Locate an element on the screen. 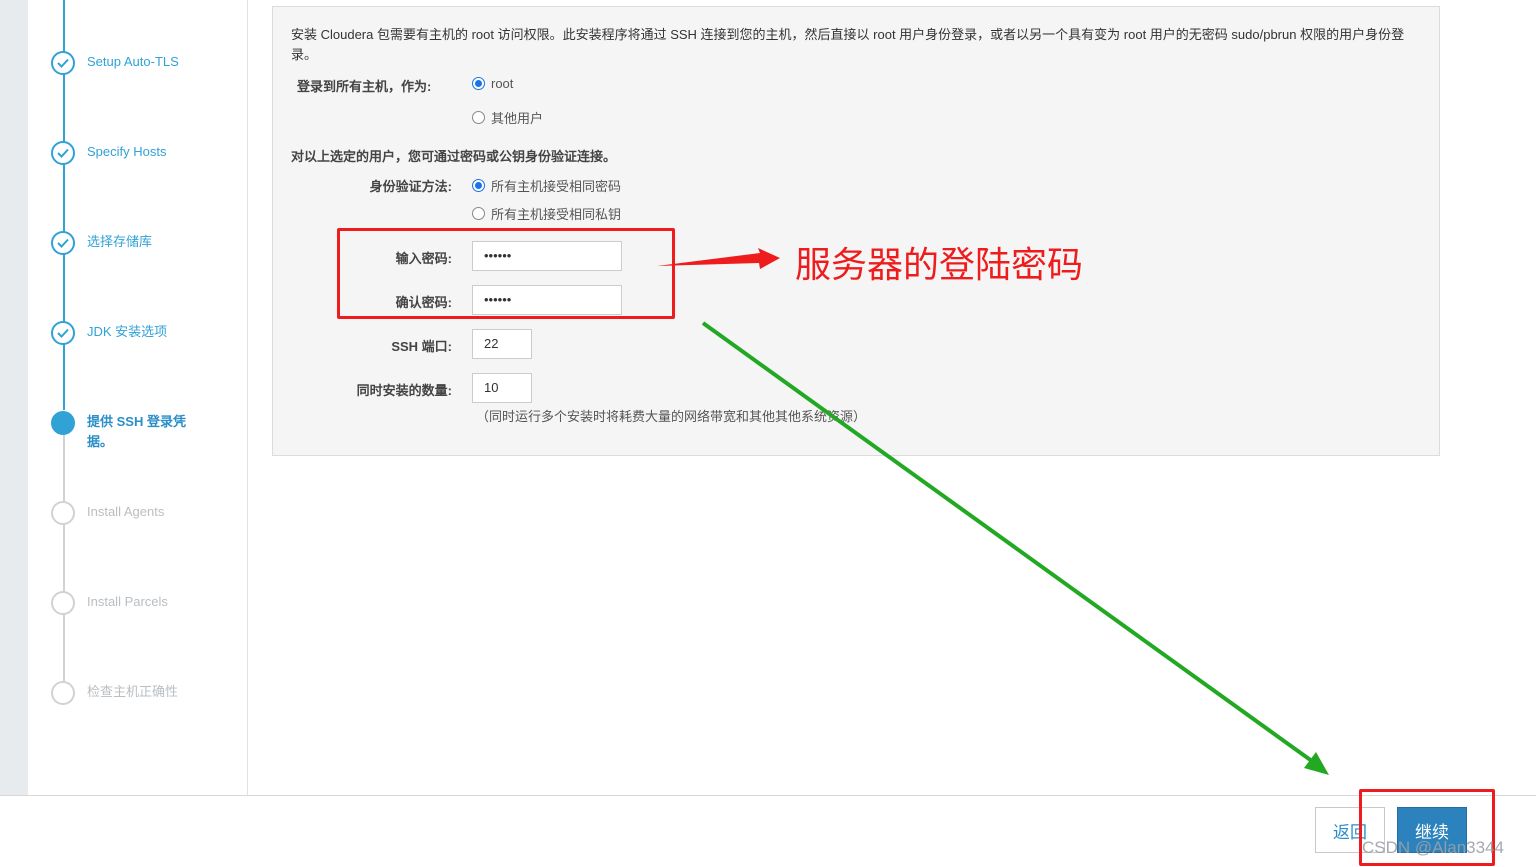 Image resolution: width=1536 pixels, height=867 pixels. green-arrow-head-icon is located at coordinates (1316, 763).